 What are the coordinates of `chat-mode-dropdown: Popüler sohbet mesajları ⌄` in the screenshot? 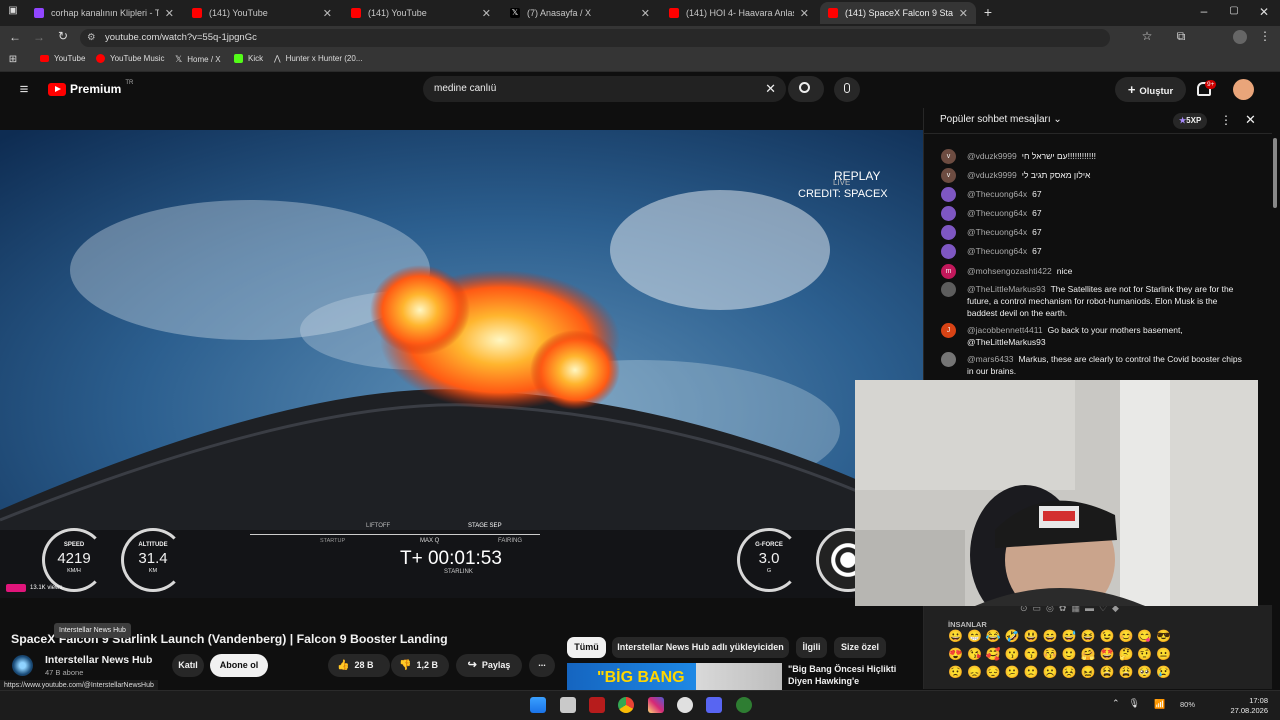 It's located at (1001, 119).